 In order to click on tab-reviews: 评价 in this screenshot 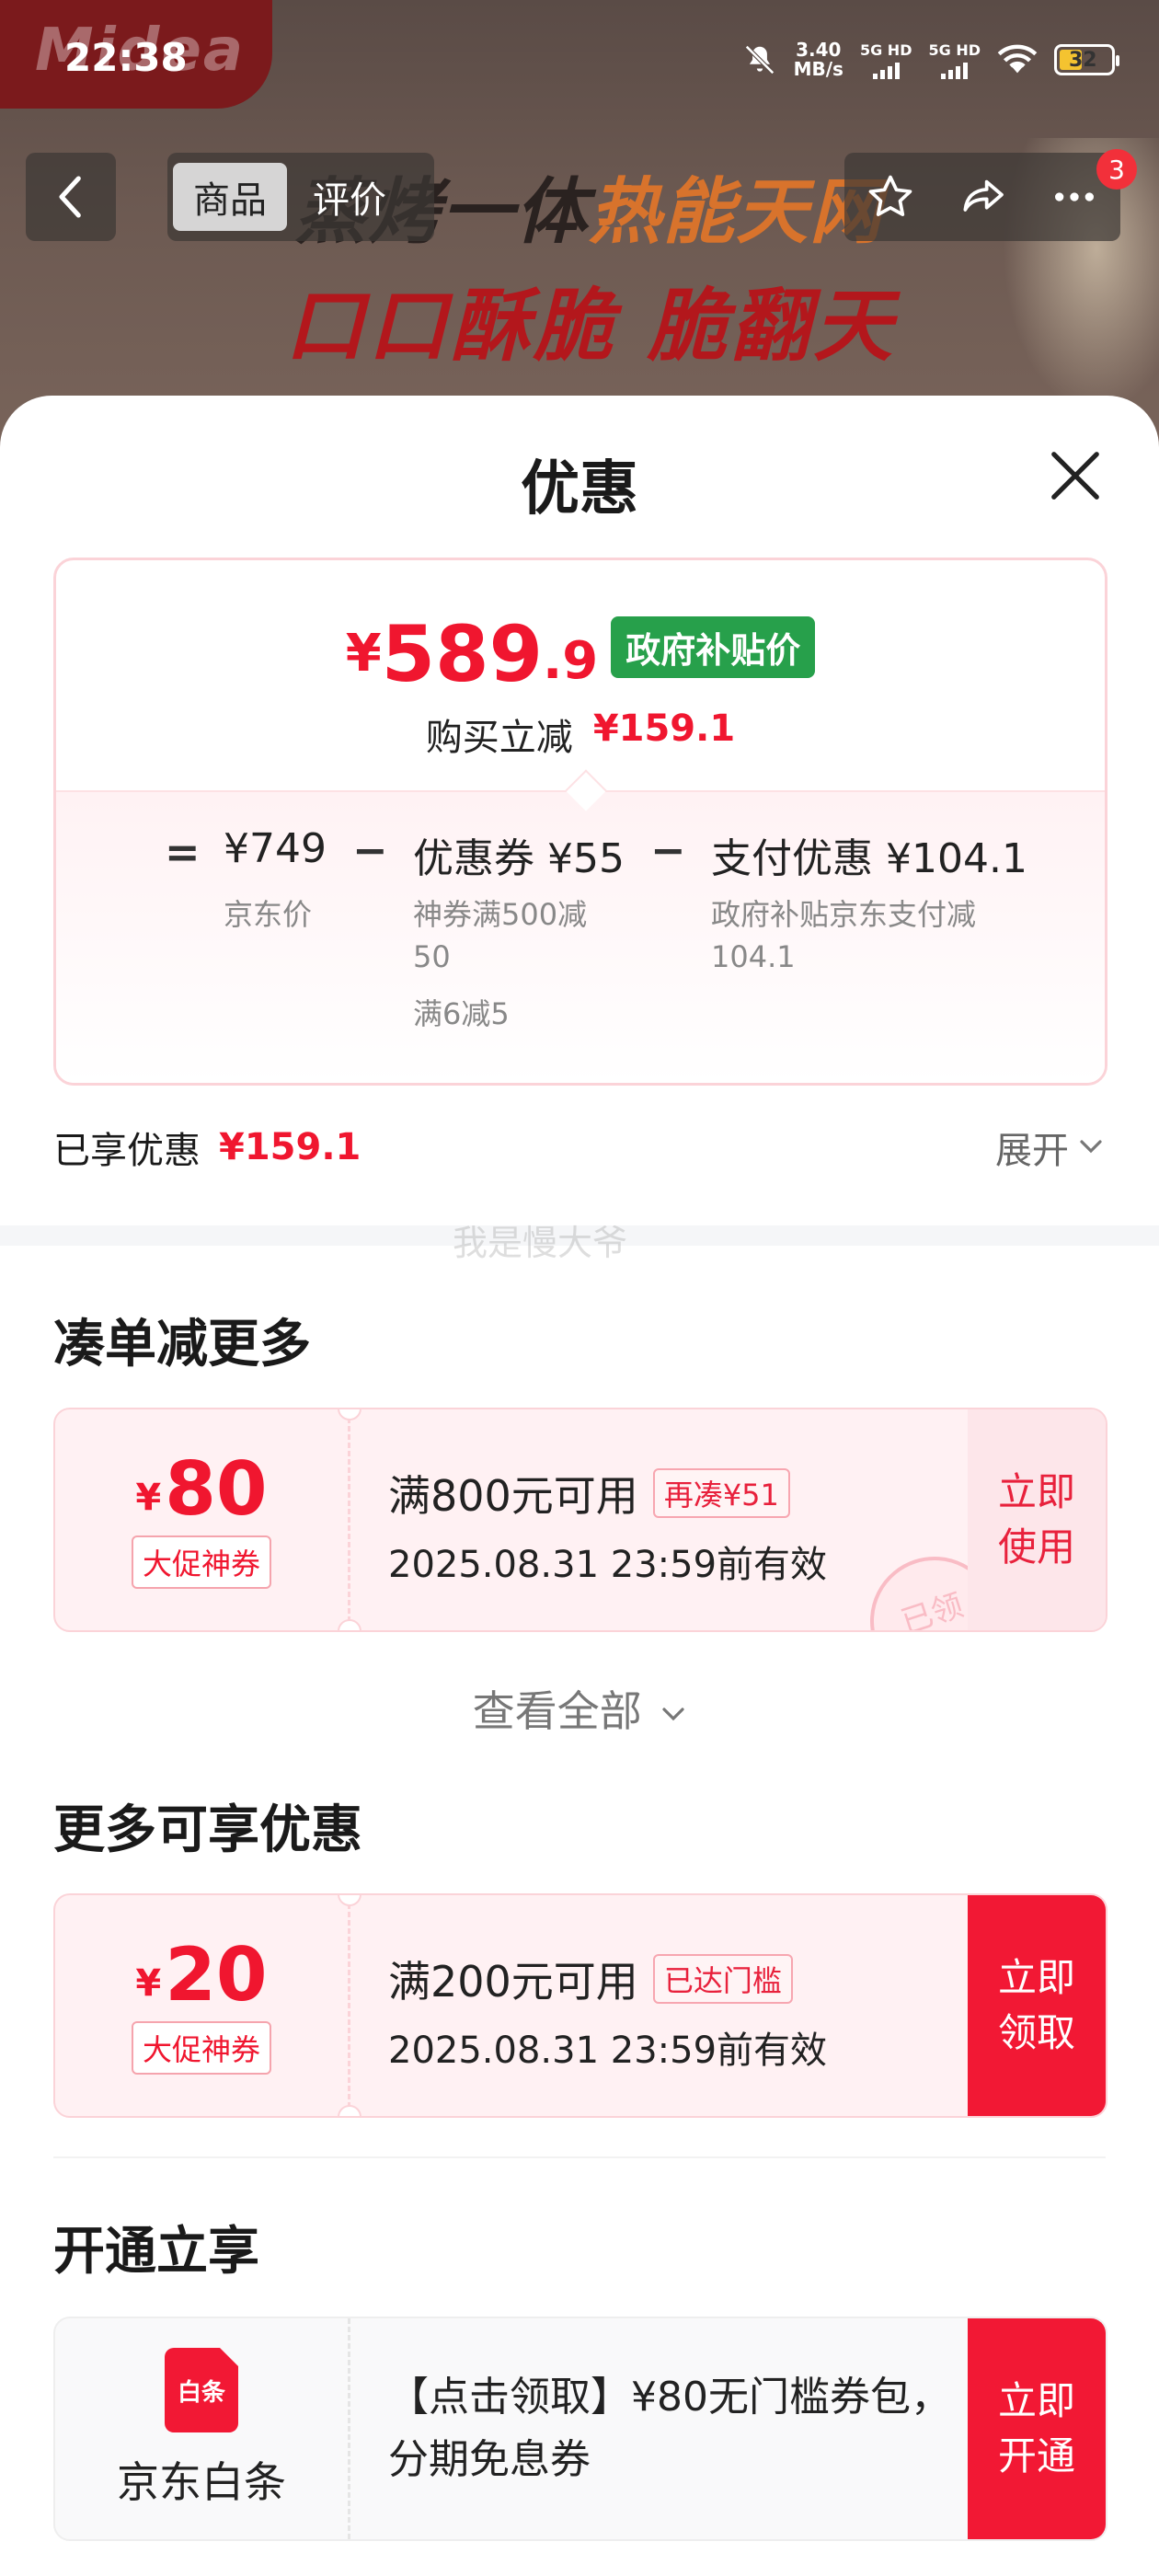, I will do `click(350, 197)`.